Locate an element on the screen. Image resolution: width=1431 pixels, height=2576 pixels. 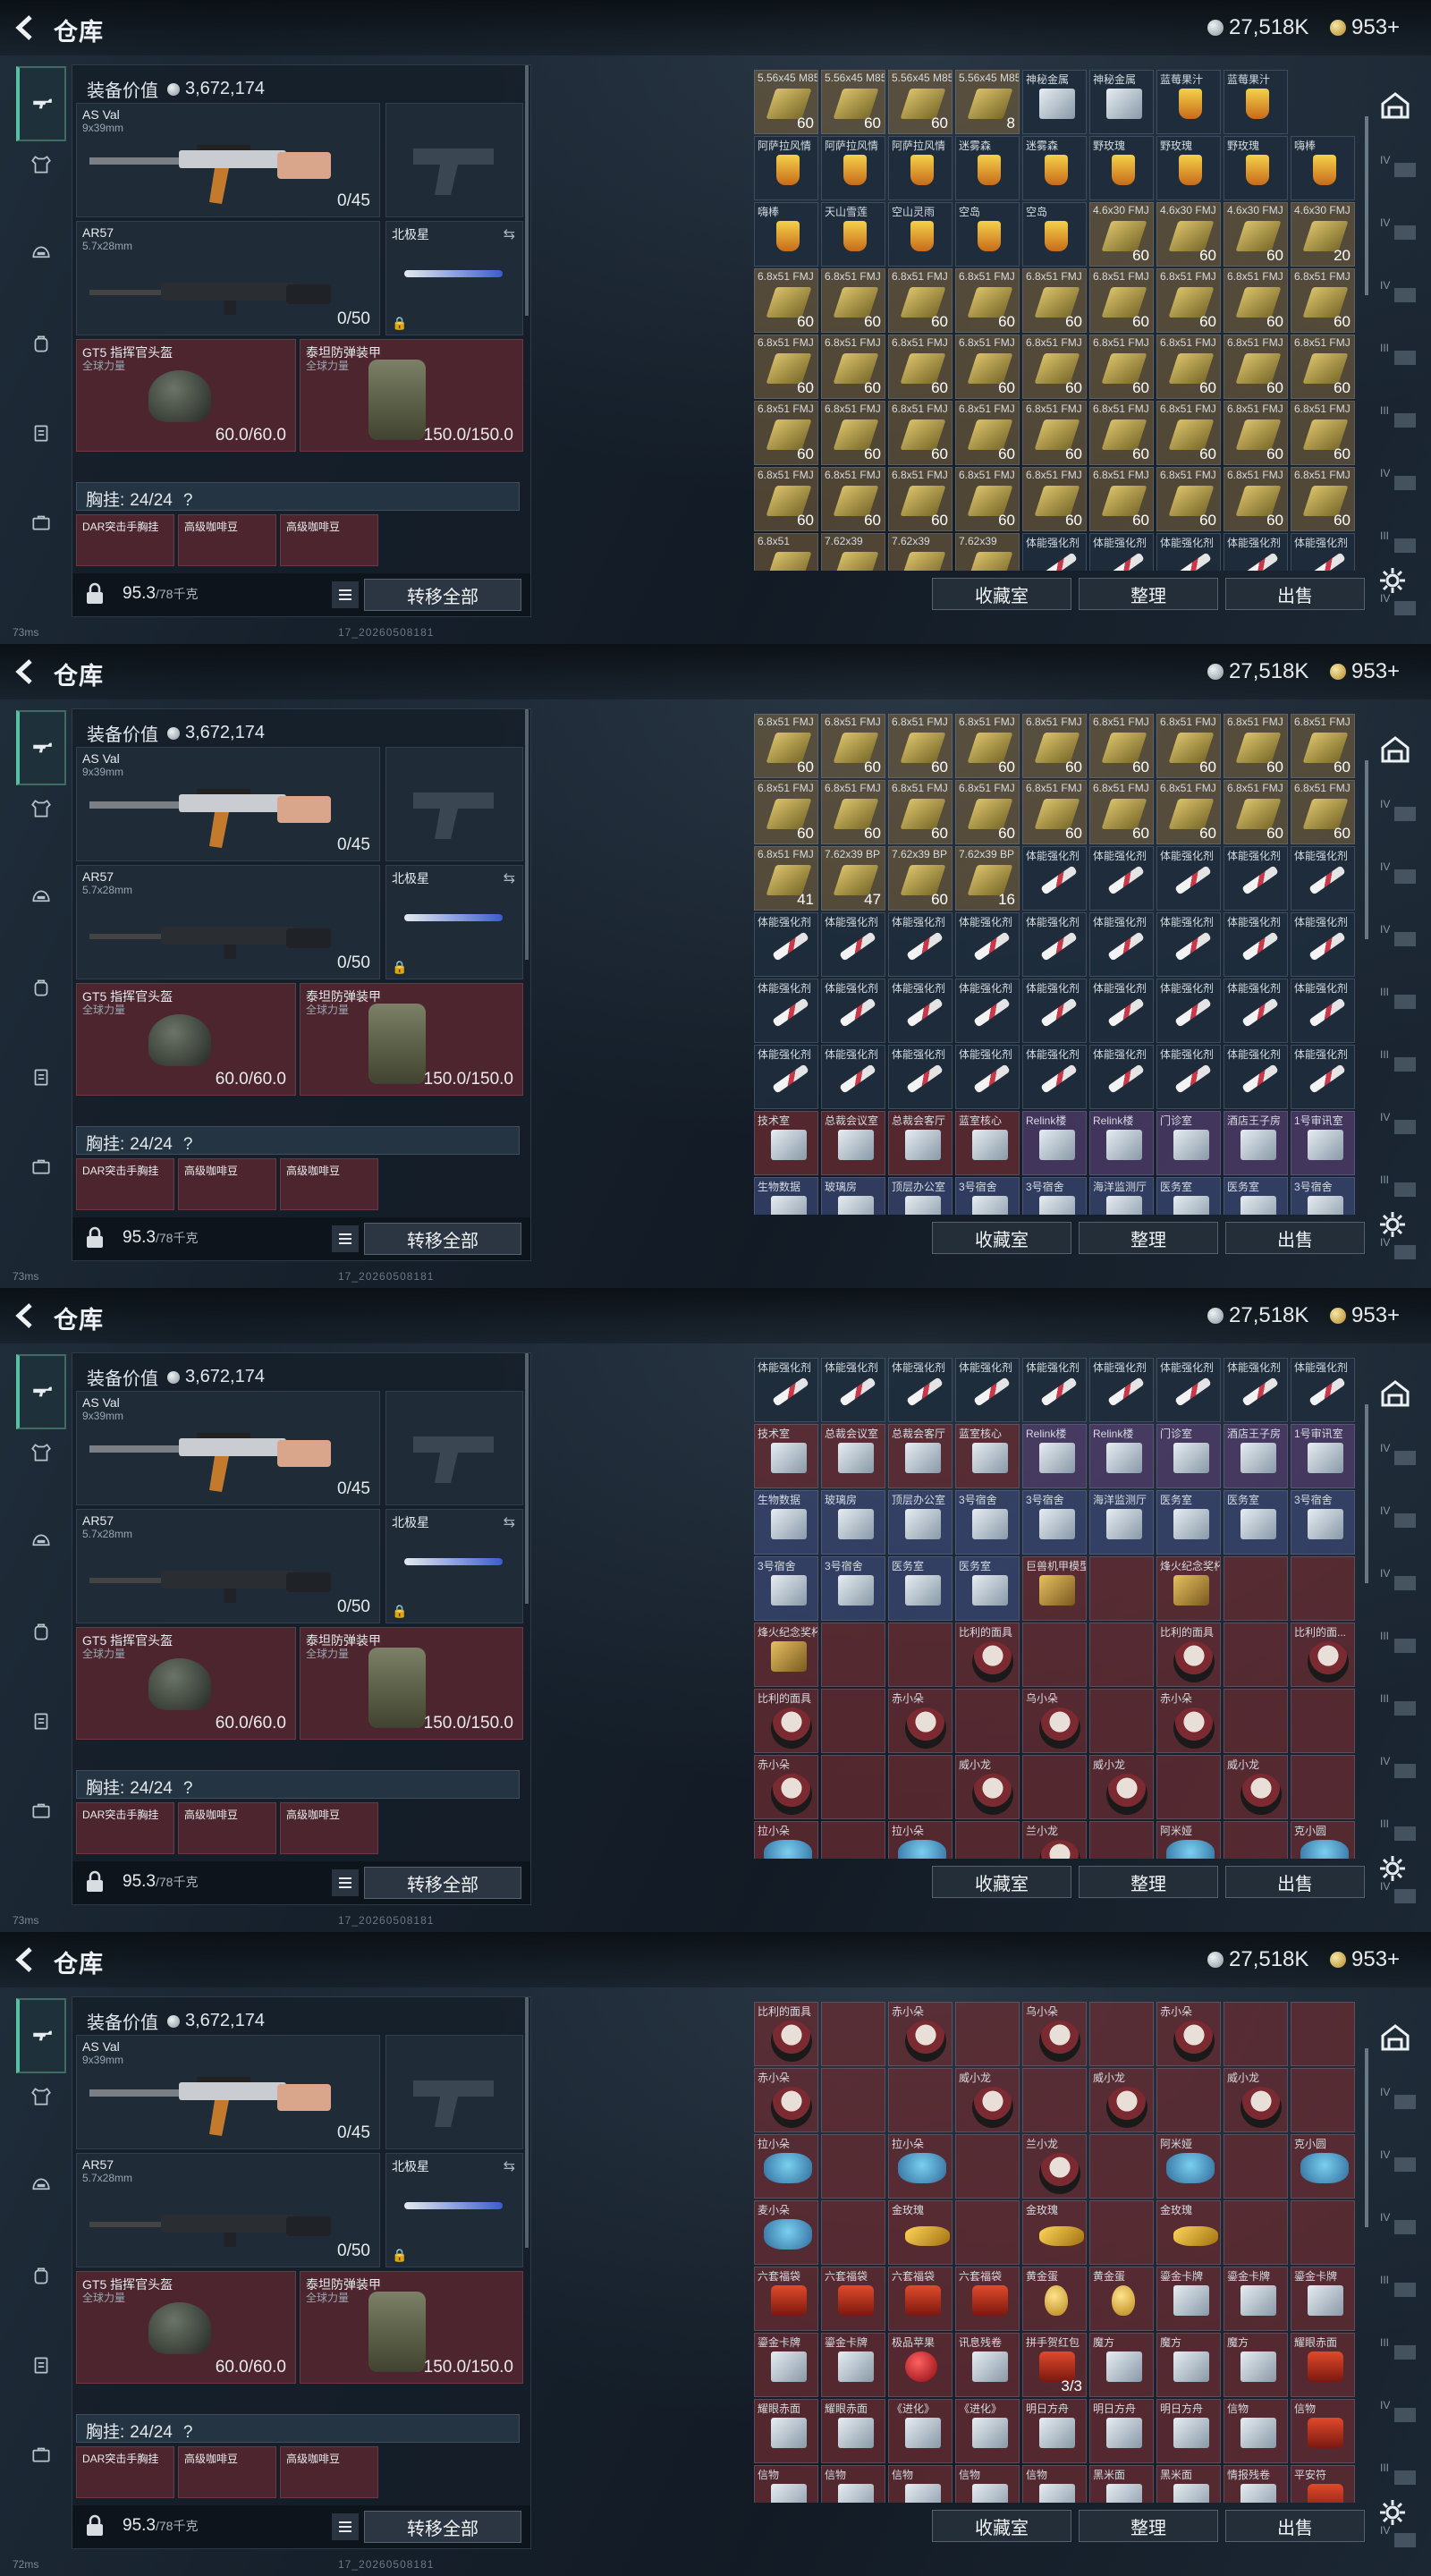
inventory-cell: 拉小朵 is located at coordinates (786, 1840).